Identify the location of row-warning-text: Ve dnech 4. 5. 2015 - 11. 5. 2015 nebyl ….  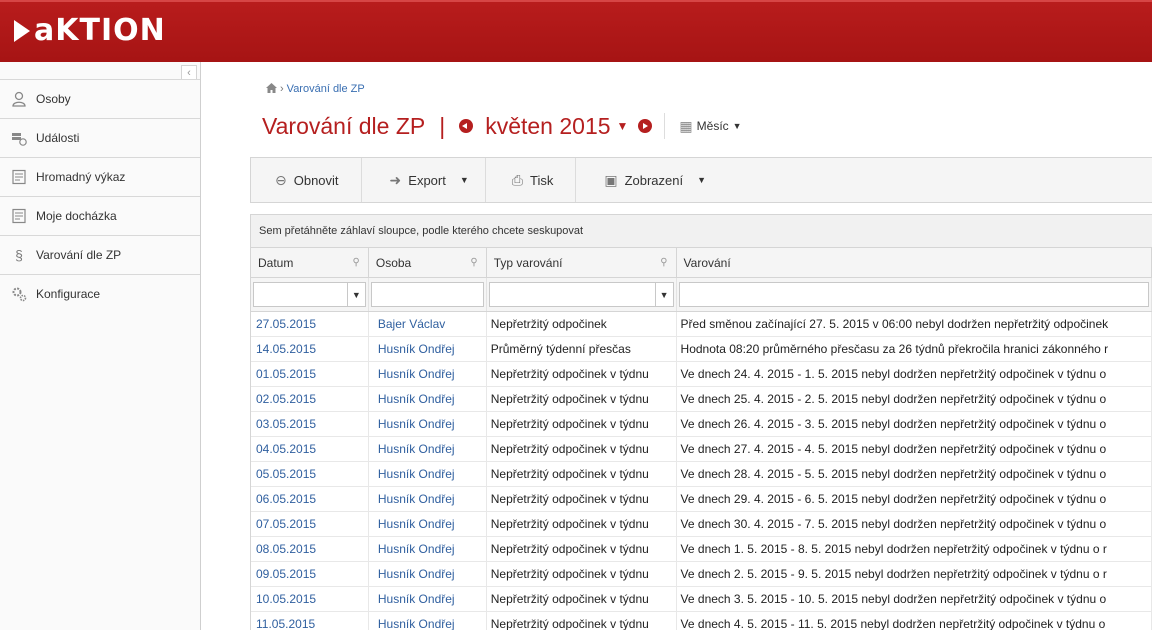
(914, 621).